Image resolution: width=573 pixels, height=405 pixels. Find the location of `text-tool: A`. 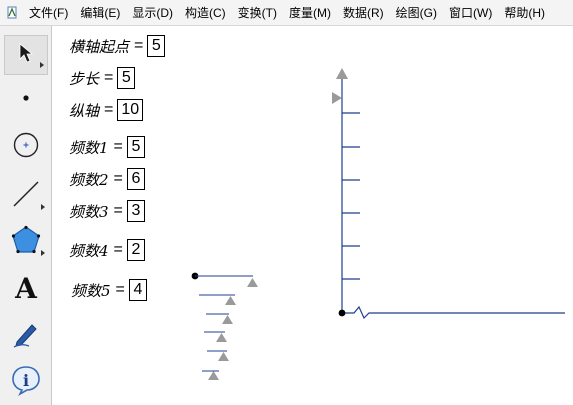

text-tool: A is located at coordinates (26, 288).